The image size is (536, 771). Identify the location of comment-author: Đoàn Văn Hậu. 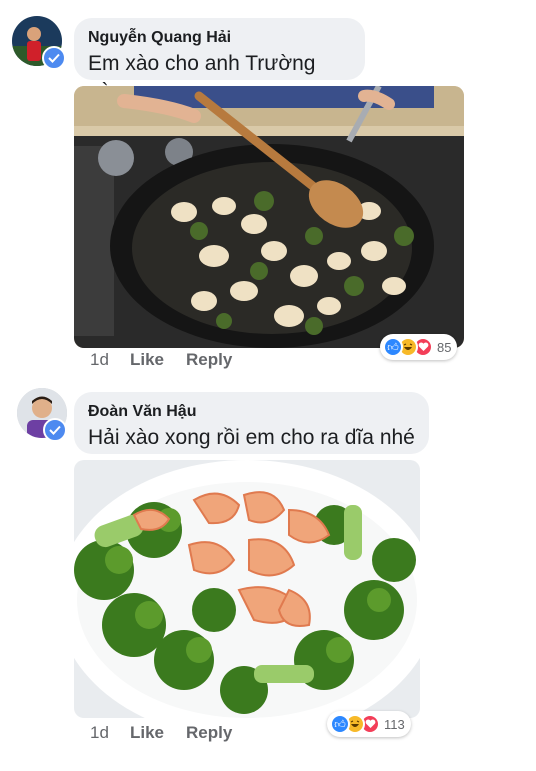
(251, 412).